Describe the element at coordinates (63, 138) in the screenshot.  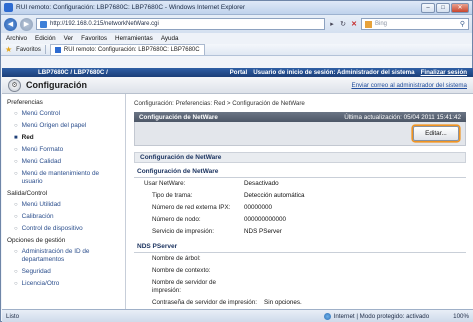
I see `sidebar-item-red: ■ Red` at that location.